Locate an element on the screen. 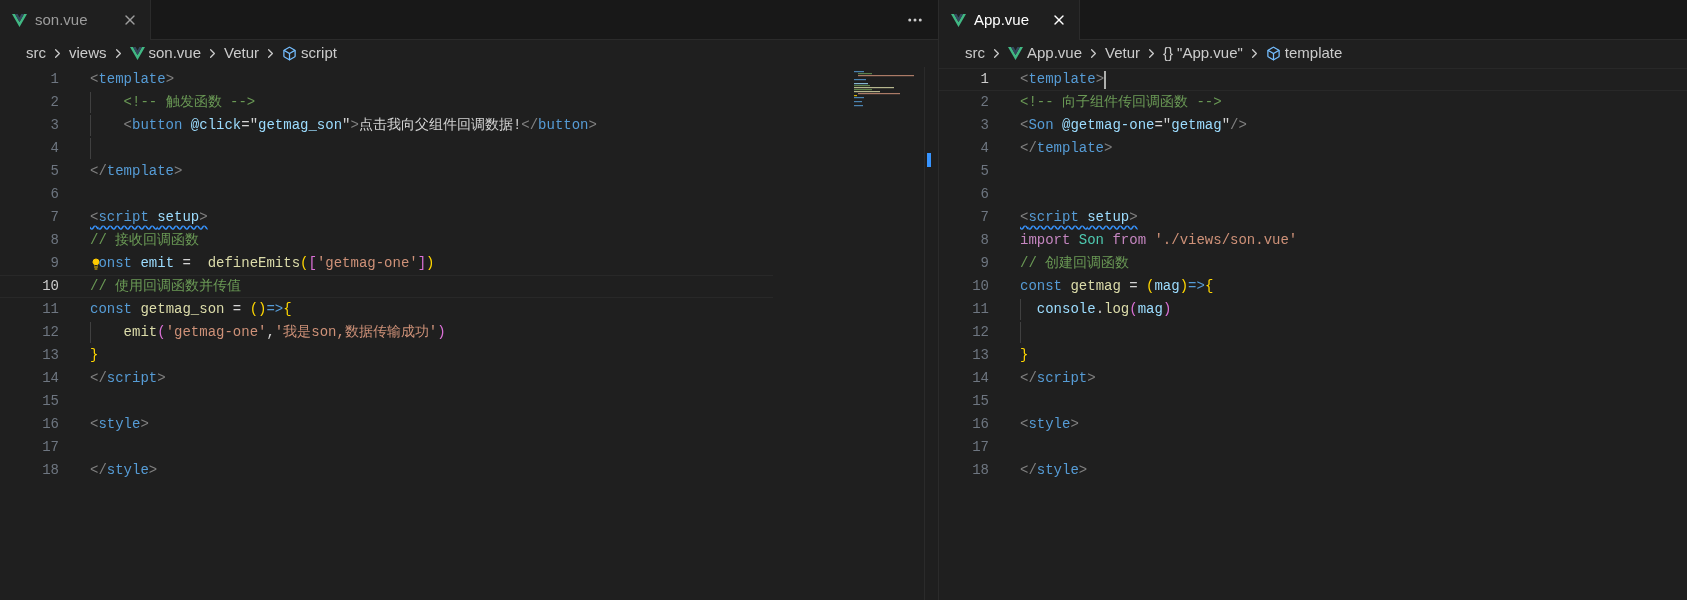  code-line: // 接收回调函数 is located at coordinates (145, 240).